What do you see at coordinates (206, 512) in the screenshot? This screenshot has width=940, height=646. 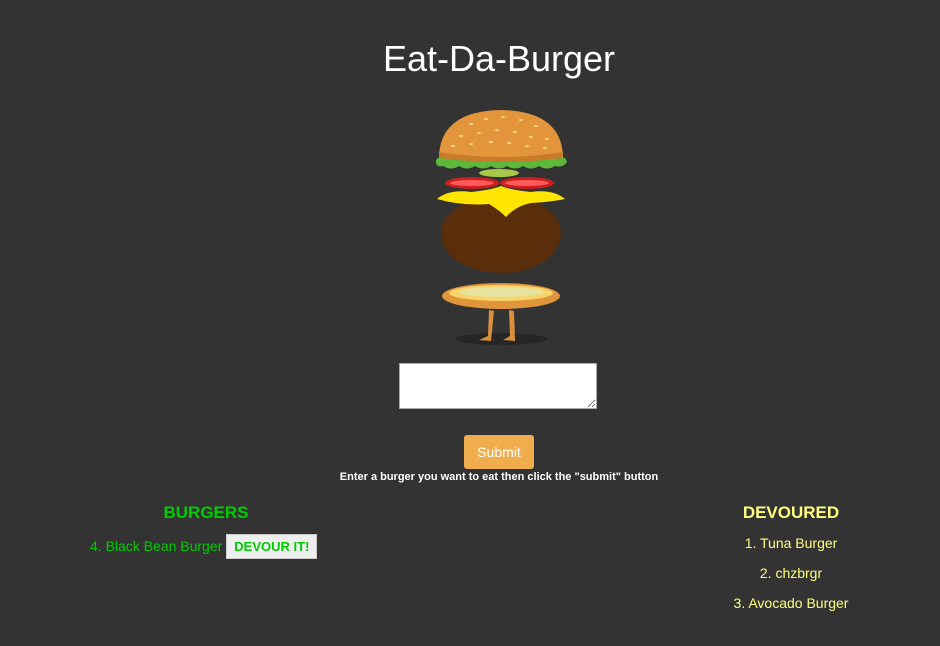 I see `burgers-heading: BURGERS` at bounding box center [206, 512].